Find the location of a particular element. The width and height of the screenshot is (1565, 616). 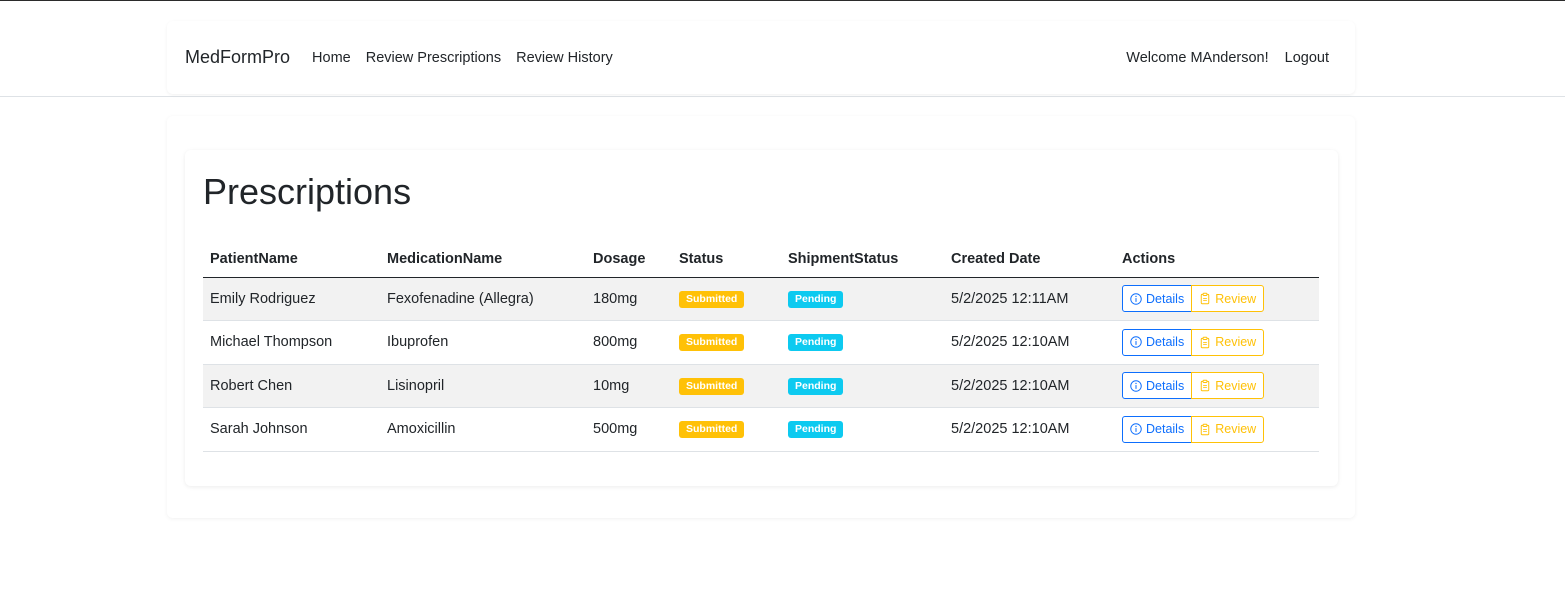

column-header-dosage: Dosage is located at coordinates (629, 260).